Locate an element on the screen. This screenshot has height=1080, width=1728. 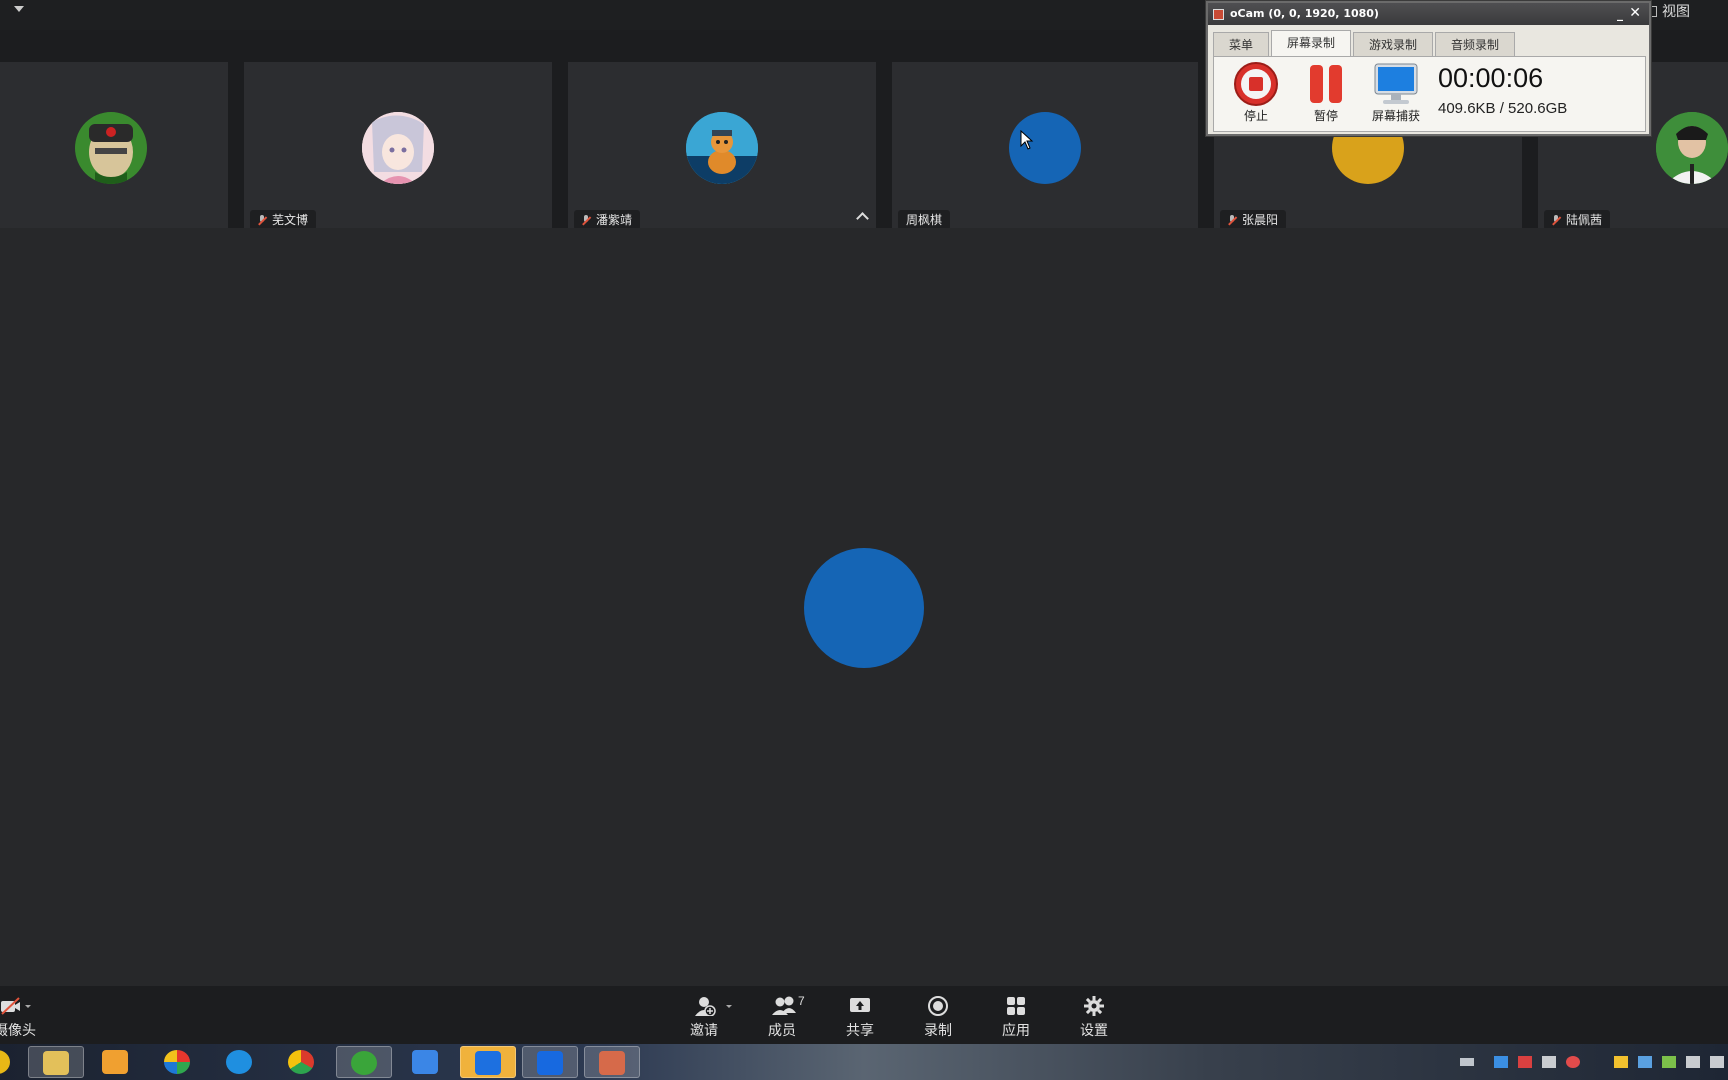
view-toggle: 视图 is located at coordinates (1669, 11).